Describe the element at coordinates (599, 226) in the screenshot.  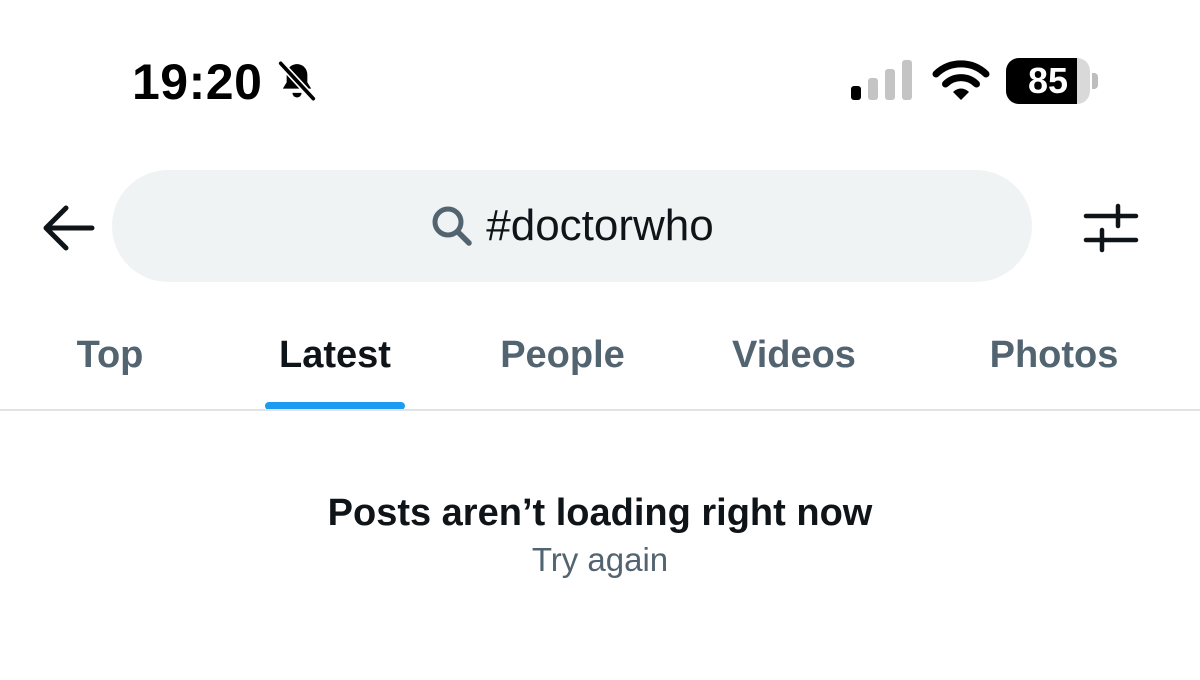
I see `search-query: #doctorwho` at that location.